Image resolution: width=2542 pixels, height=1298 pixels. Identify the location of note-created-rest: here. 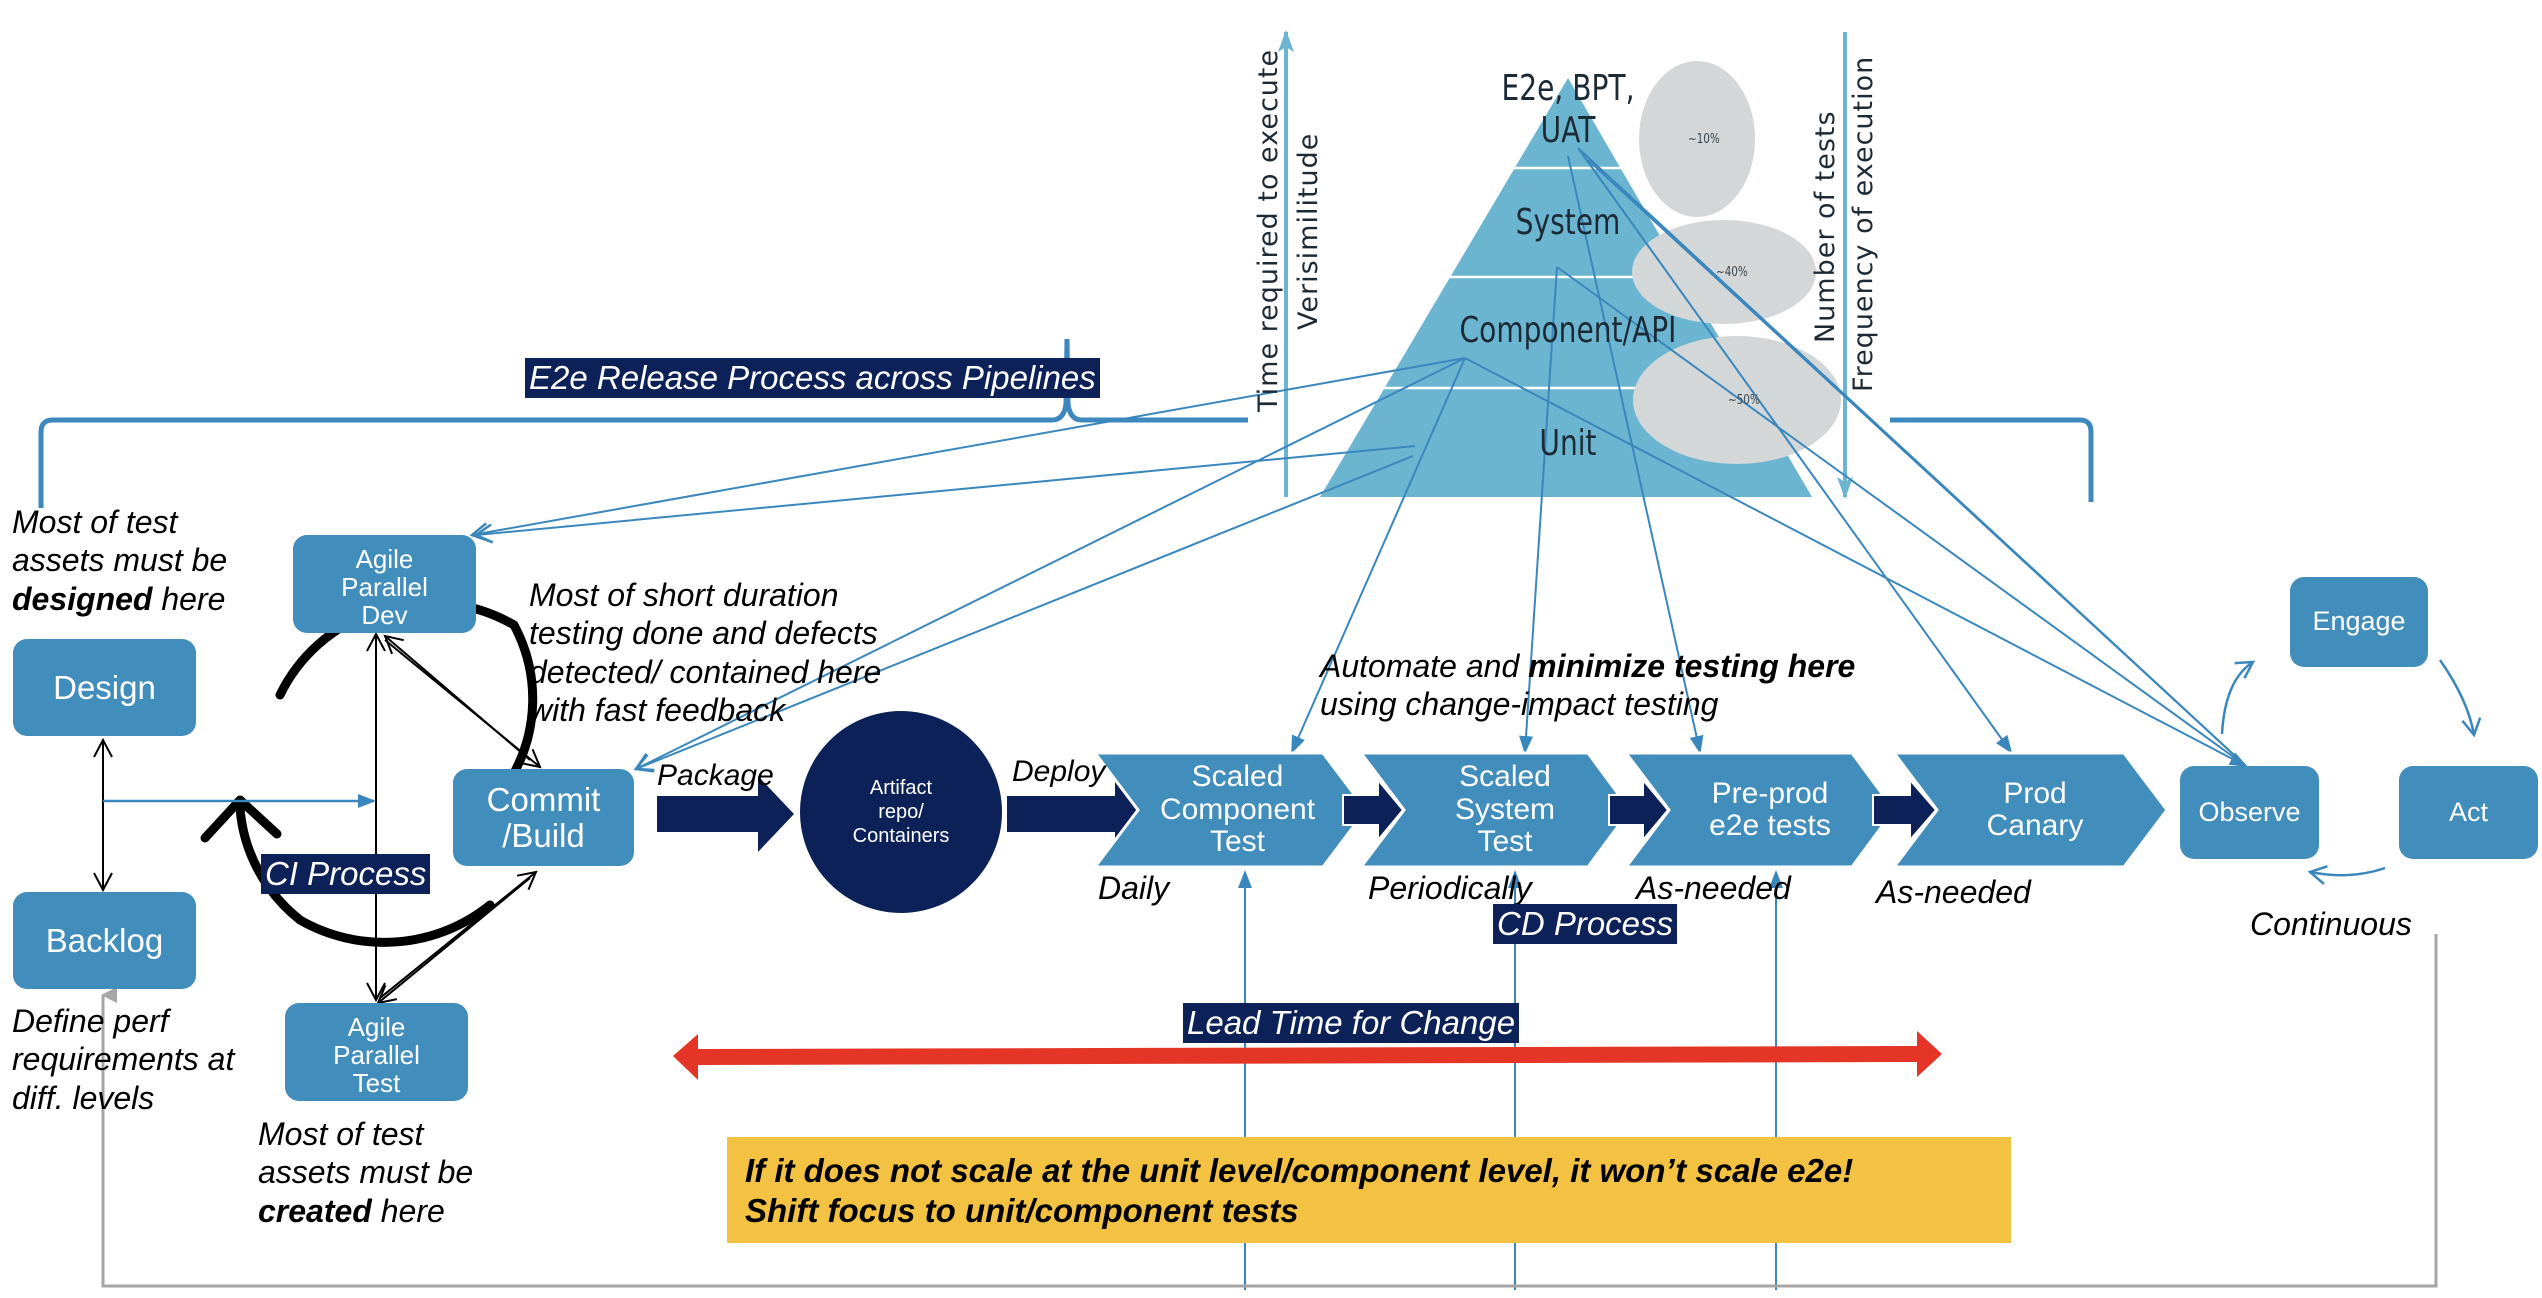
(408, 1210).